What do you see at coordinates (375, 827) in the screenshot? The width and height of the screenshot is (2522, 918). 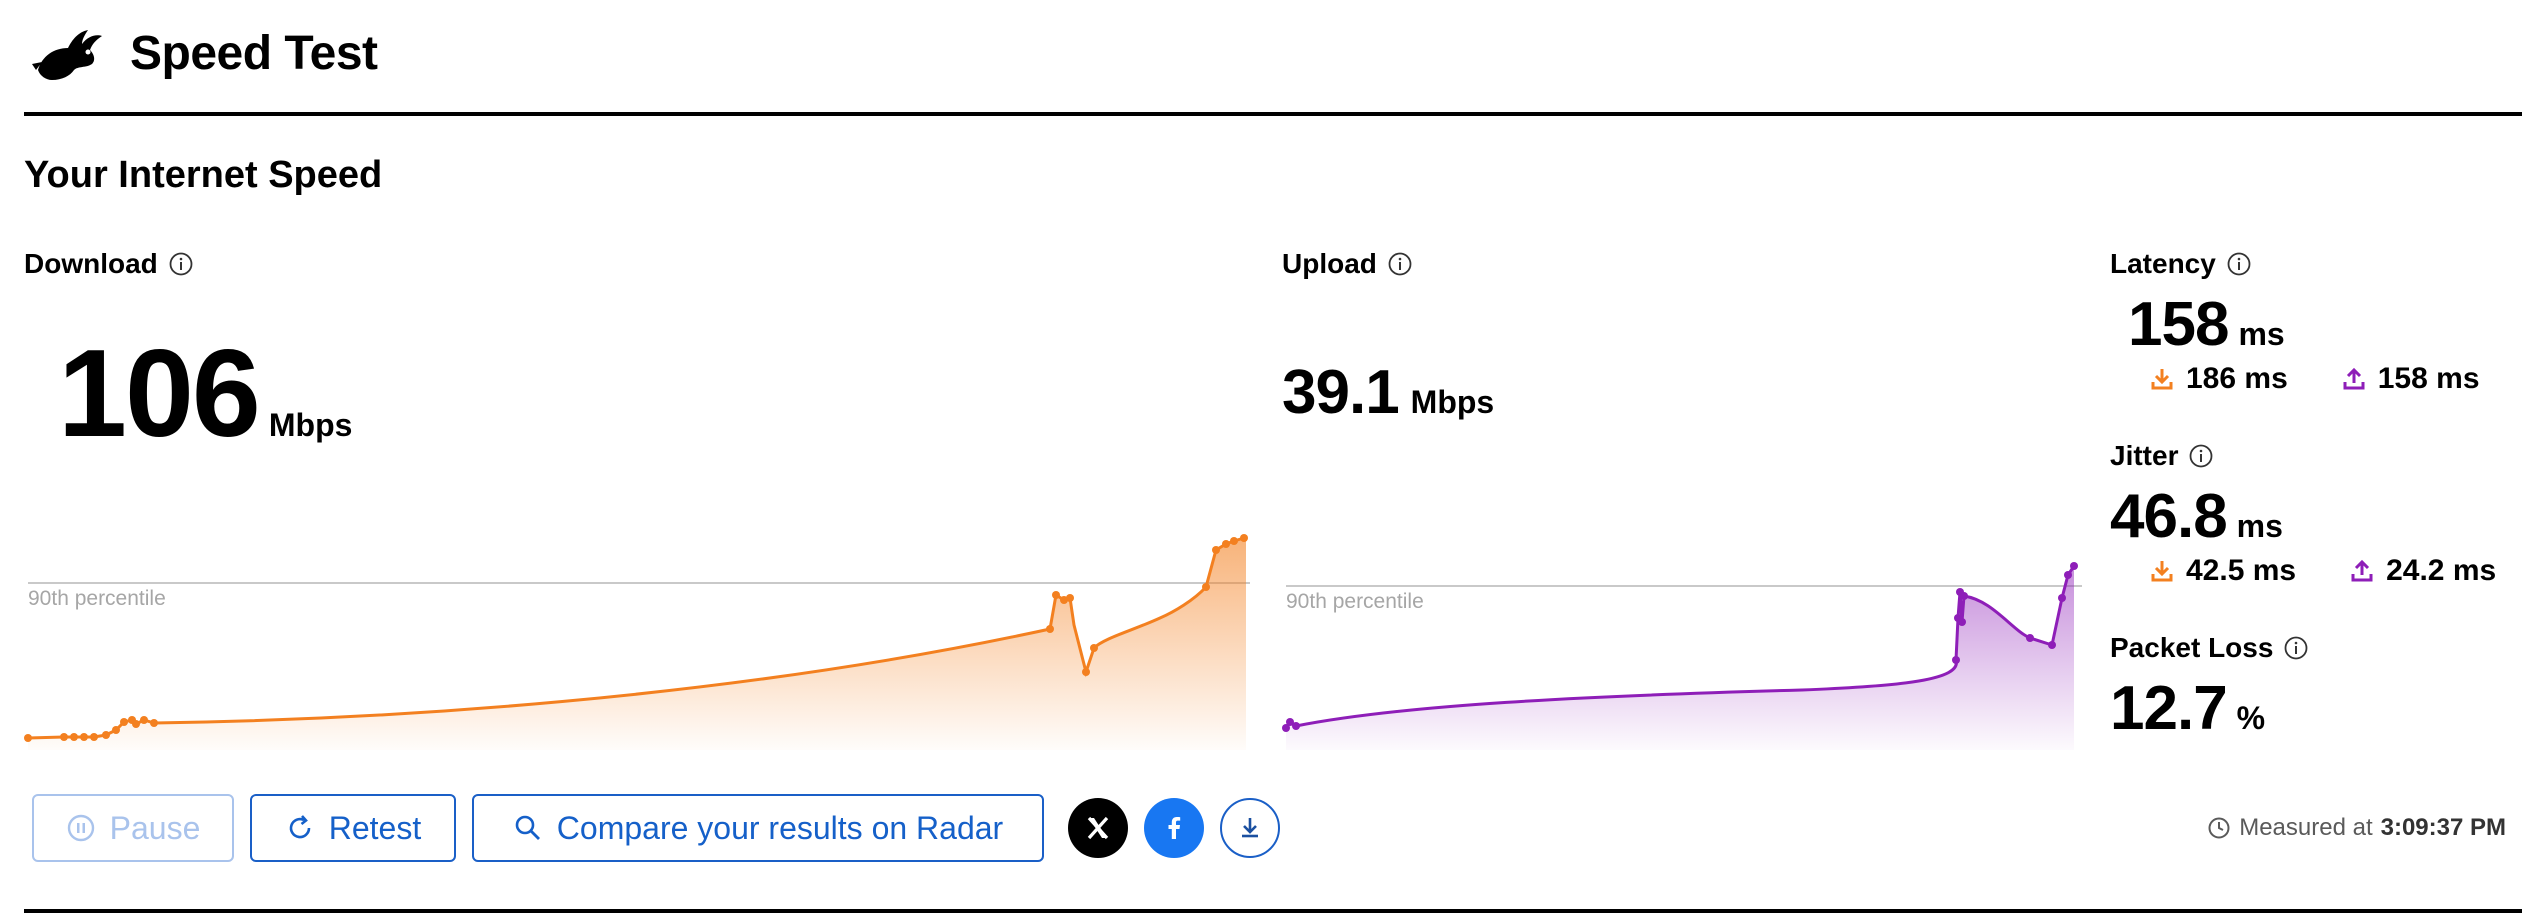 I see `retest-label: Retest` at bounding box center [375, 827].